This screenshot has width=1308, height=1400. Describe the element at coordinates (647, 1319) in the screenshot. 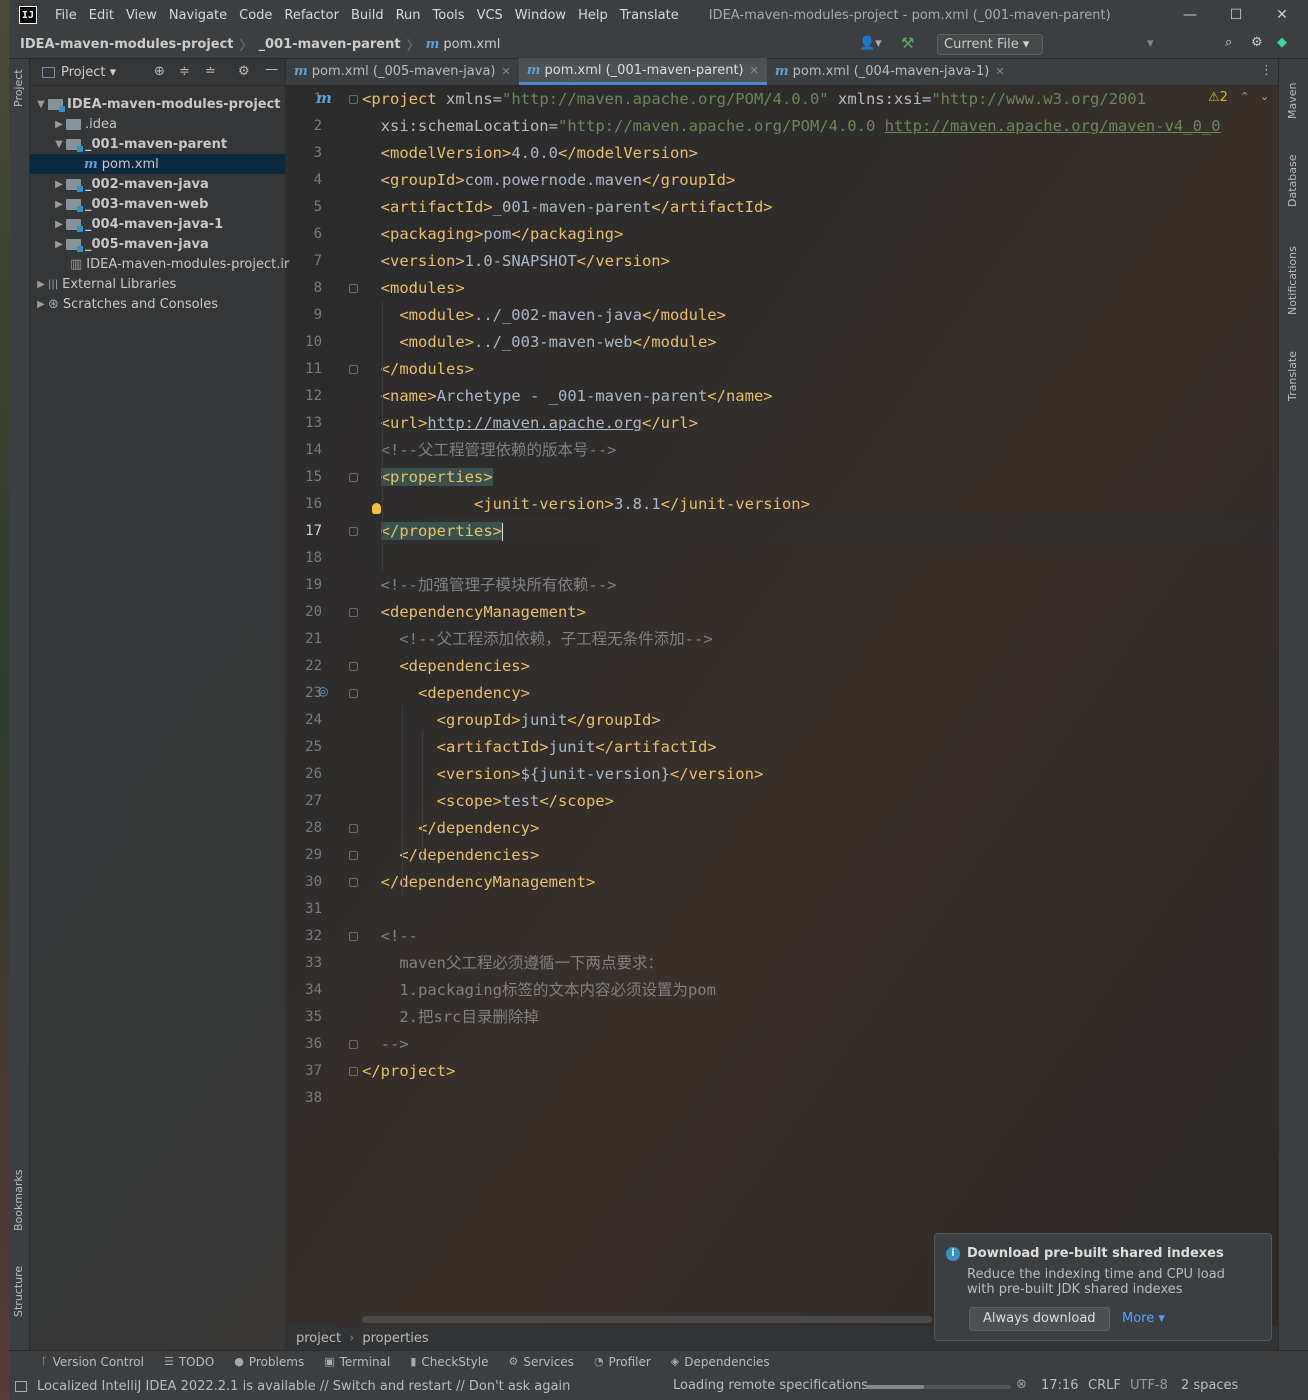

I see `horizontal-scrollbar` at that location.